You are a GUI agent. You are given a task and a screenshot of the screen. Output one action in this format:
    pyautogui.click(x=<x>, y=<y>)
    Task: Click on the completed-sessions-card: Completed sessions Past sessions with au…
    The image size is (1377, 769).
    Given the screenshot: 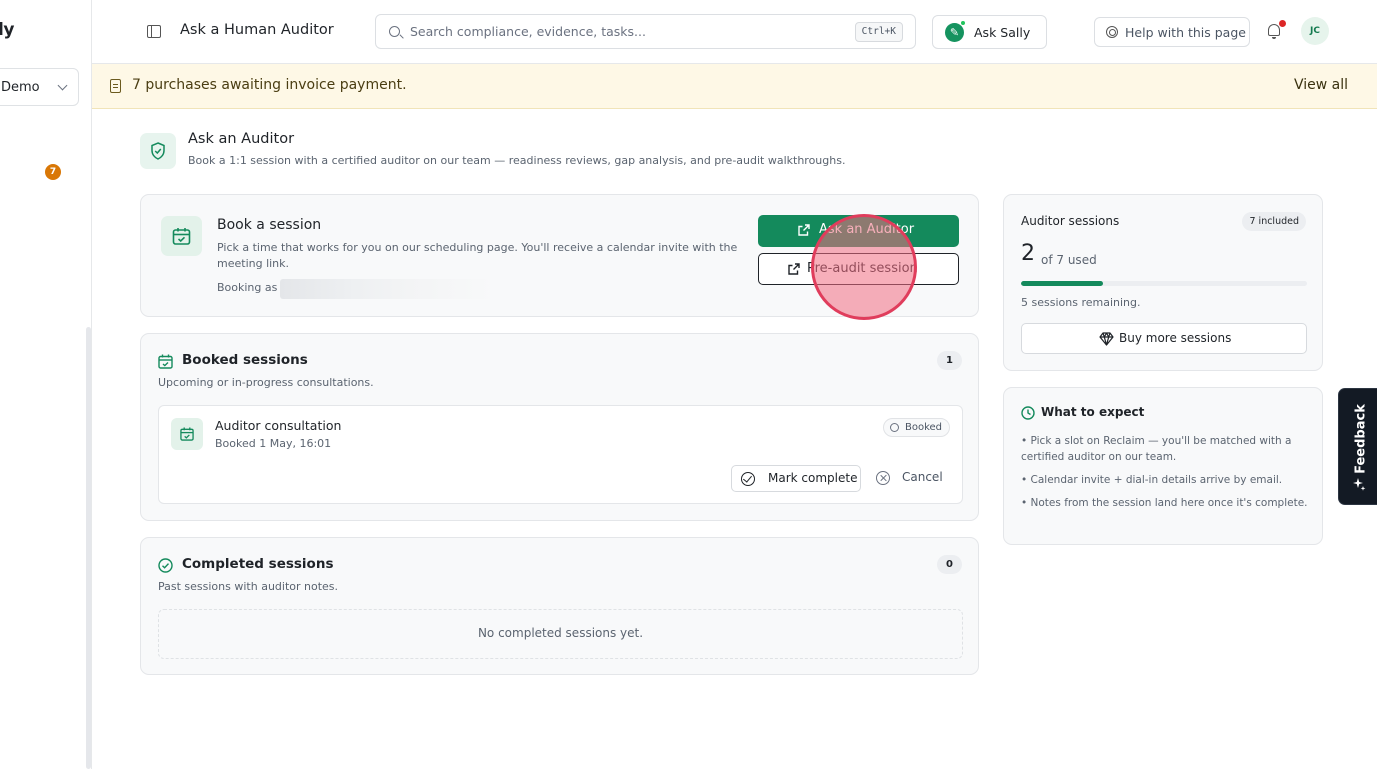 What is the action you would take?
    pyautogui.click(x=559, y=606)
    